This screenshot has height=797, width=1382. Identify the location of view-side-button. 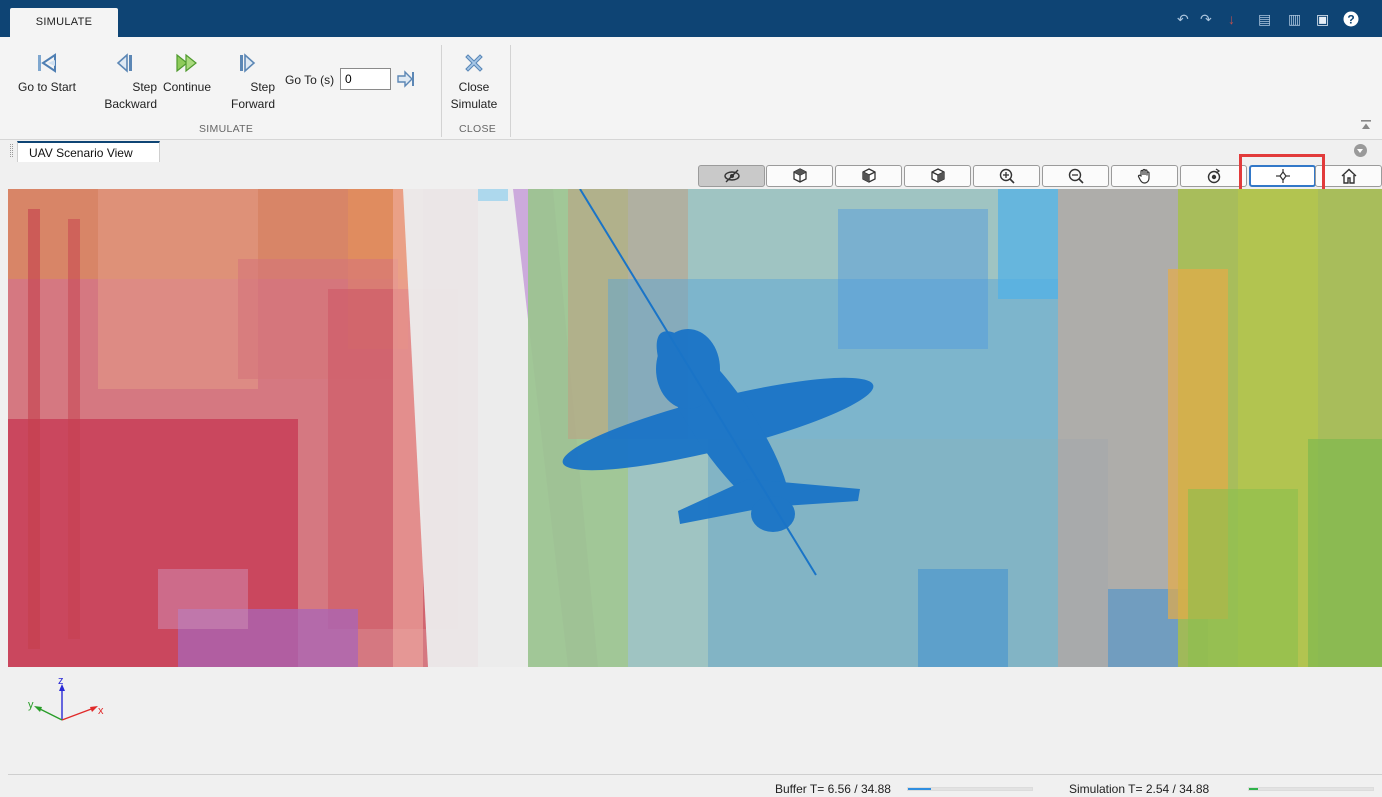
(868, 176).